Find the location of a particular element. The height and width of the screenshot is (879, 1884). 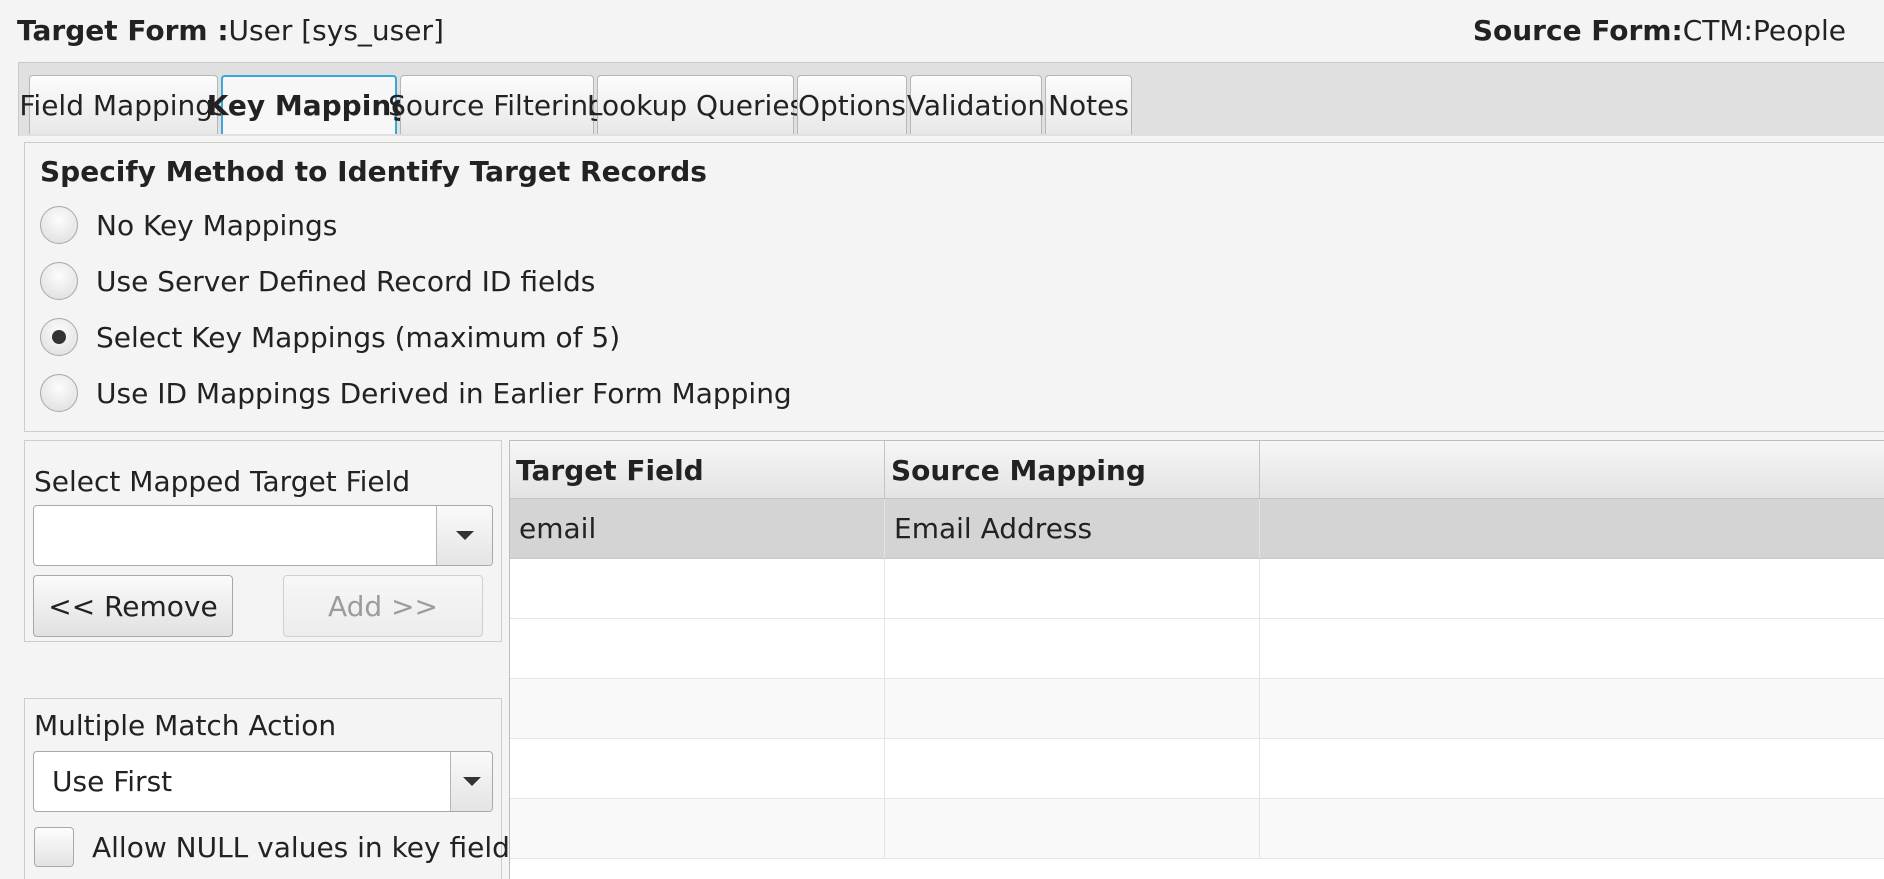

source-form-value: CTM:People is located at coordinates (1764, 30).